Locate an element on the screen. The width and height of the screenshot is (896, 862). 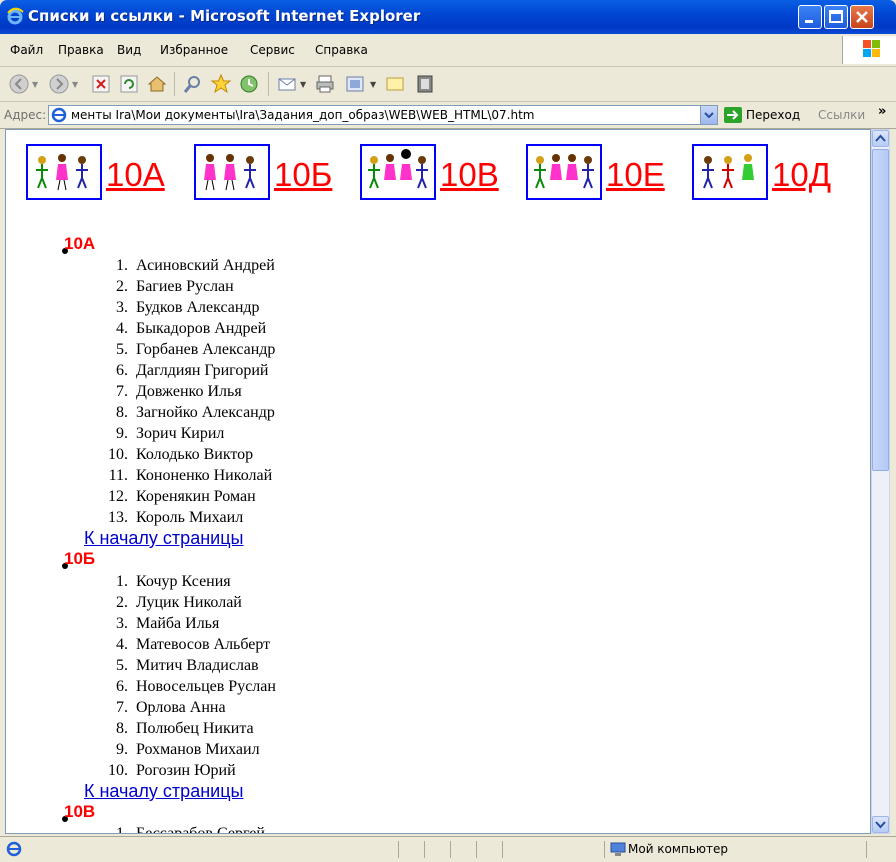
maximize-icon is located at coordinates (836, 16).